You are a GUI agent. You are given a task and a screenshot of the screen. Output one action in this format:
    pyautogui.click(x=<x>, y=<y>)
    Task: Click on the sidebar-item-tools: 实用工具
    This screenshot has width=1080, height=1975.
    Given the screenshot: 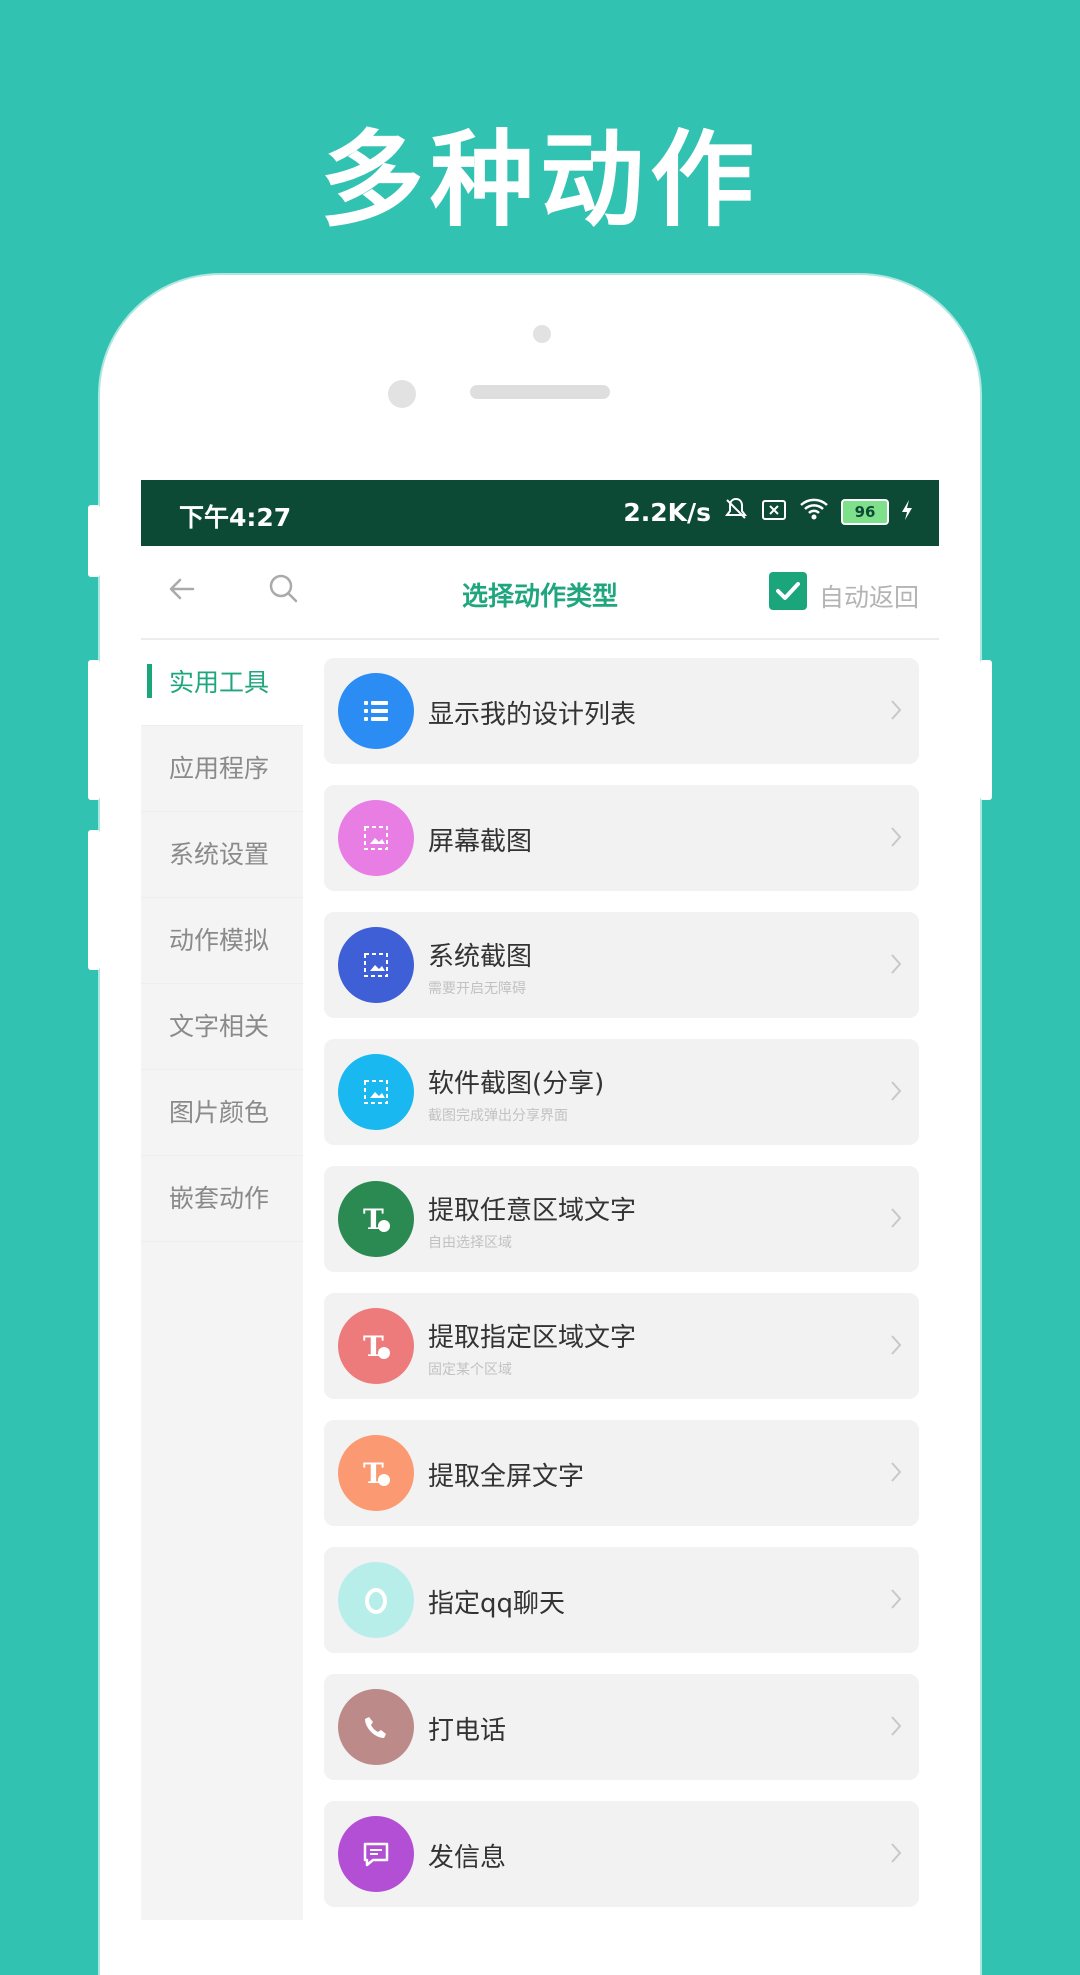 What is the action you would take?
    pyautogui.click(x=222, y=683)
    